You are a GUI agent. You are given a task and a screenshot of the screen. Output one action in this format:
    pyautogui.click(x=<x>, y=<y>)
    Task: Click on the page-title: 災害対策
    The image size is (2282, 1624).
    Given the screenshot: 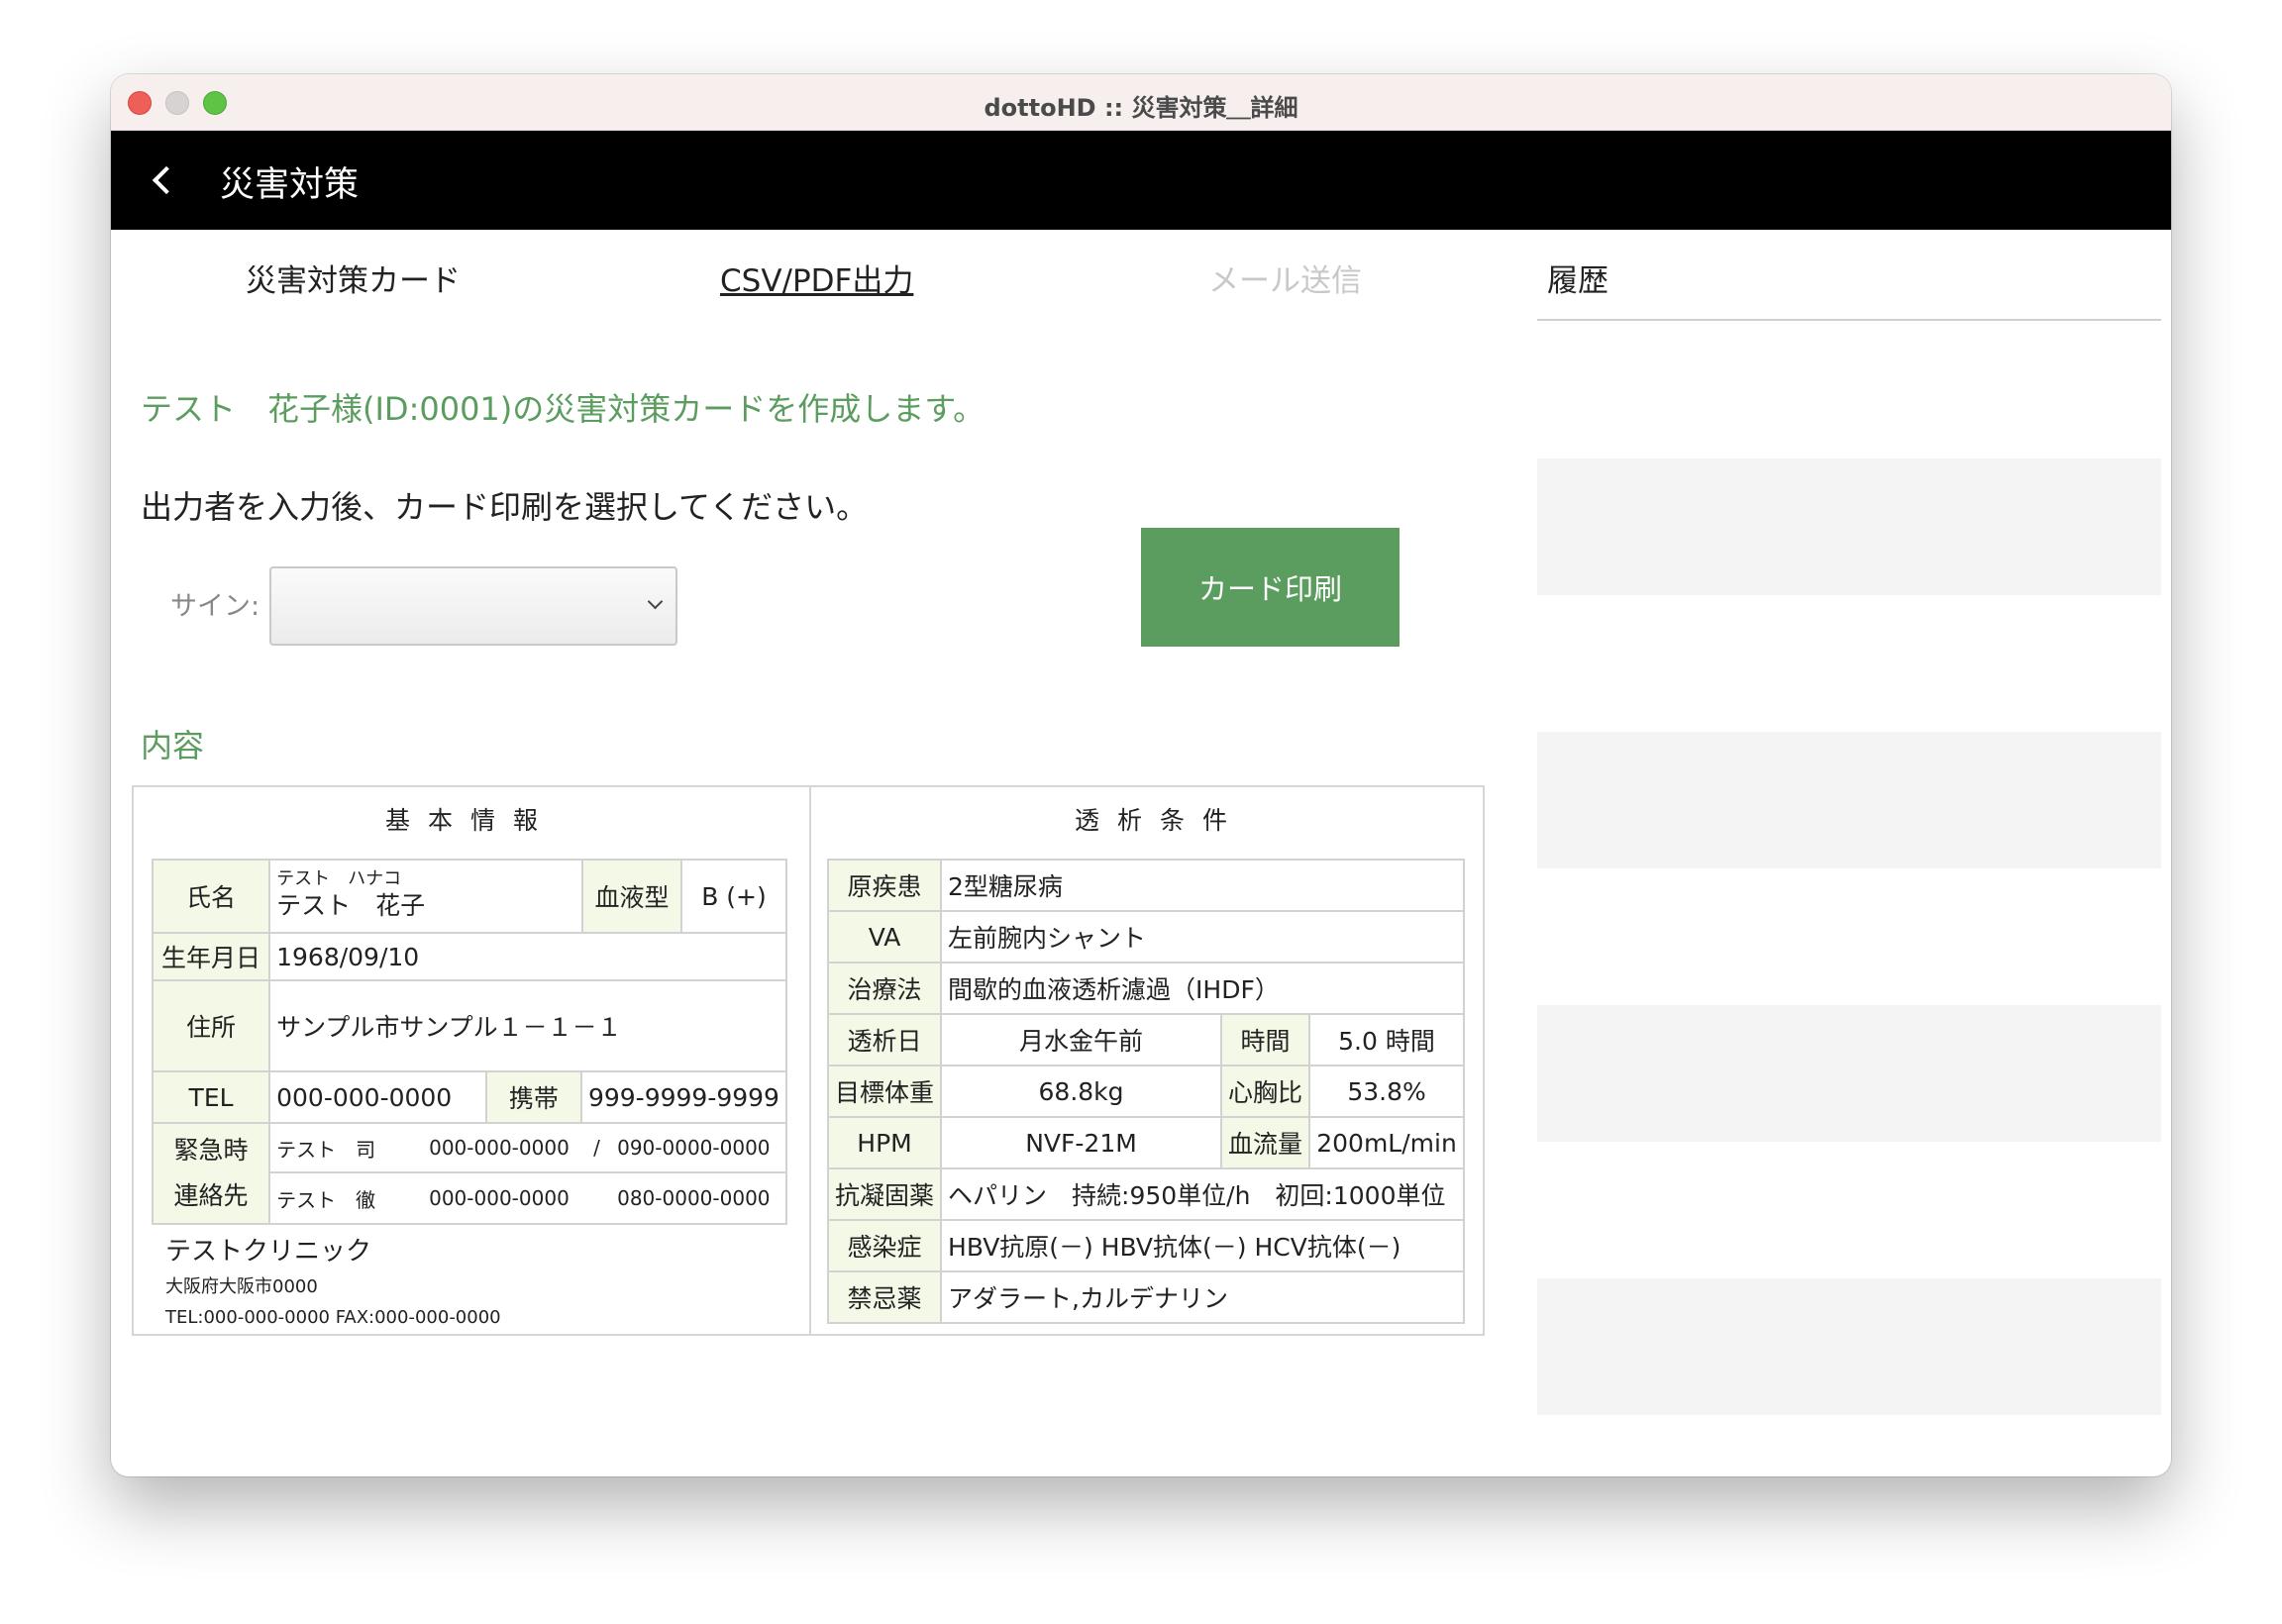 What is the action you would take?
    pyautogui.click(x=290, y=185)
    